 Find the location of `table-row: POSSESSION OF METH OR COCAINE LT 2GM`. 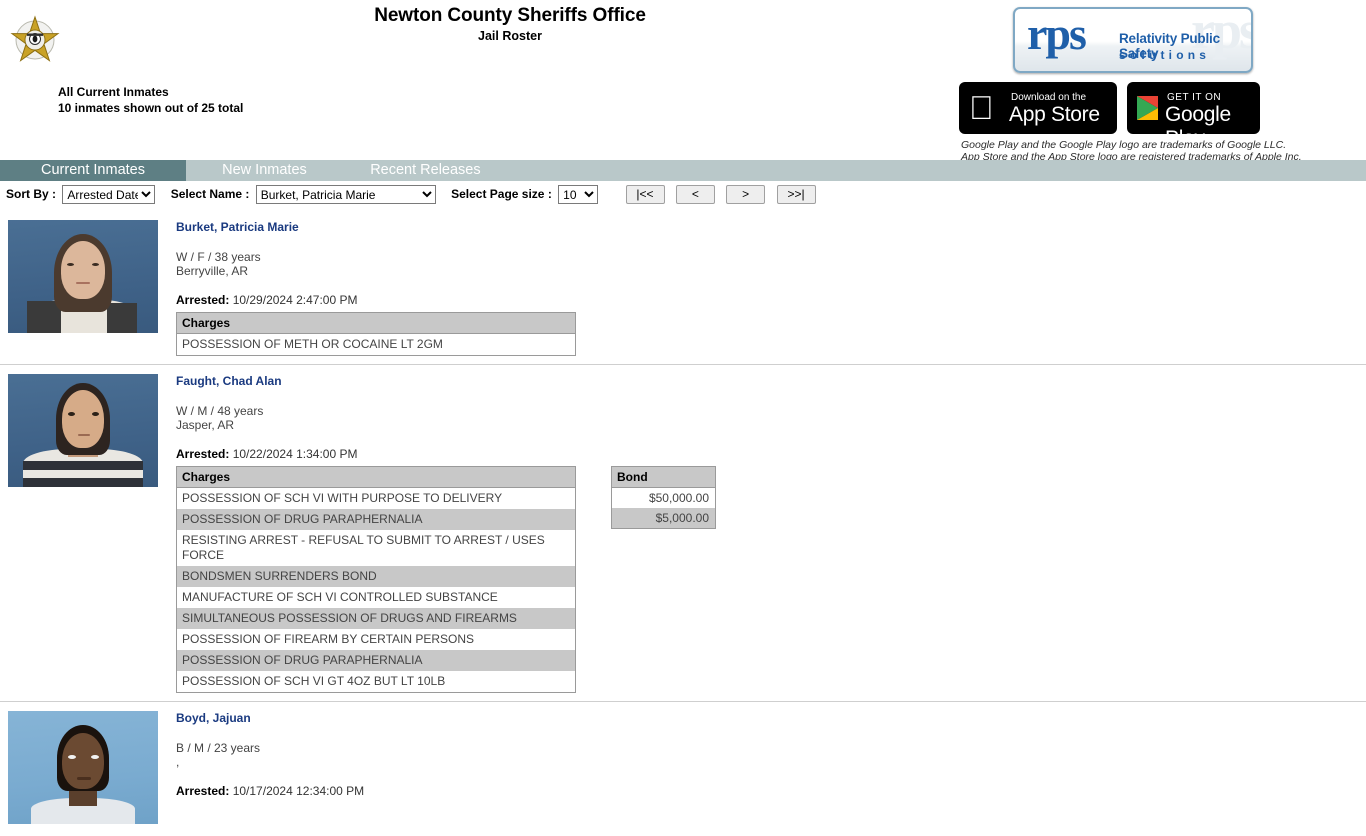

table-row: POSSESSION OF METH OR COCAINE LT 2GM is located at coordinates (376, 344).